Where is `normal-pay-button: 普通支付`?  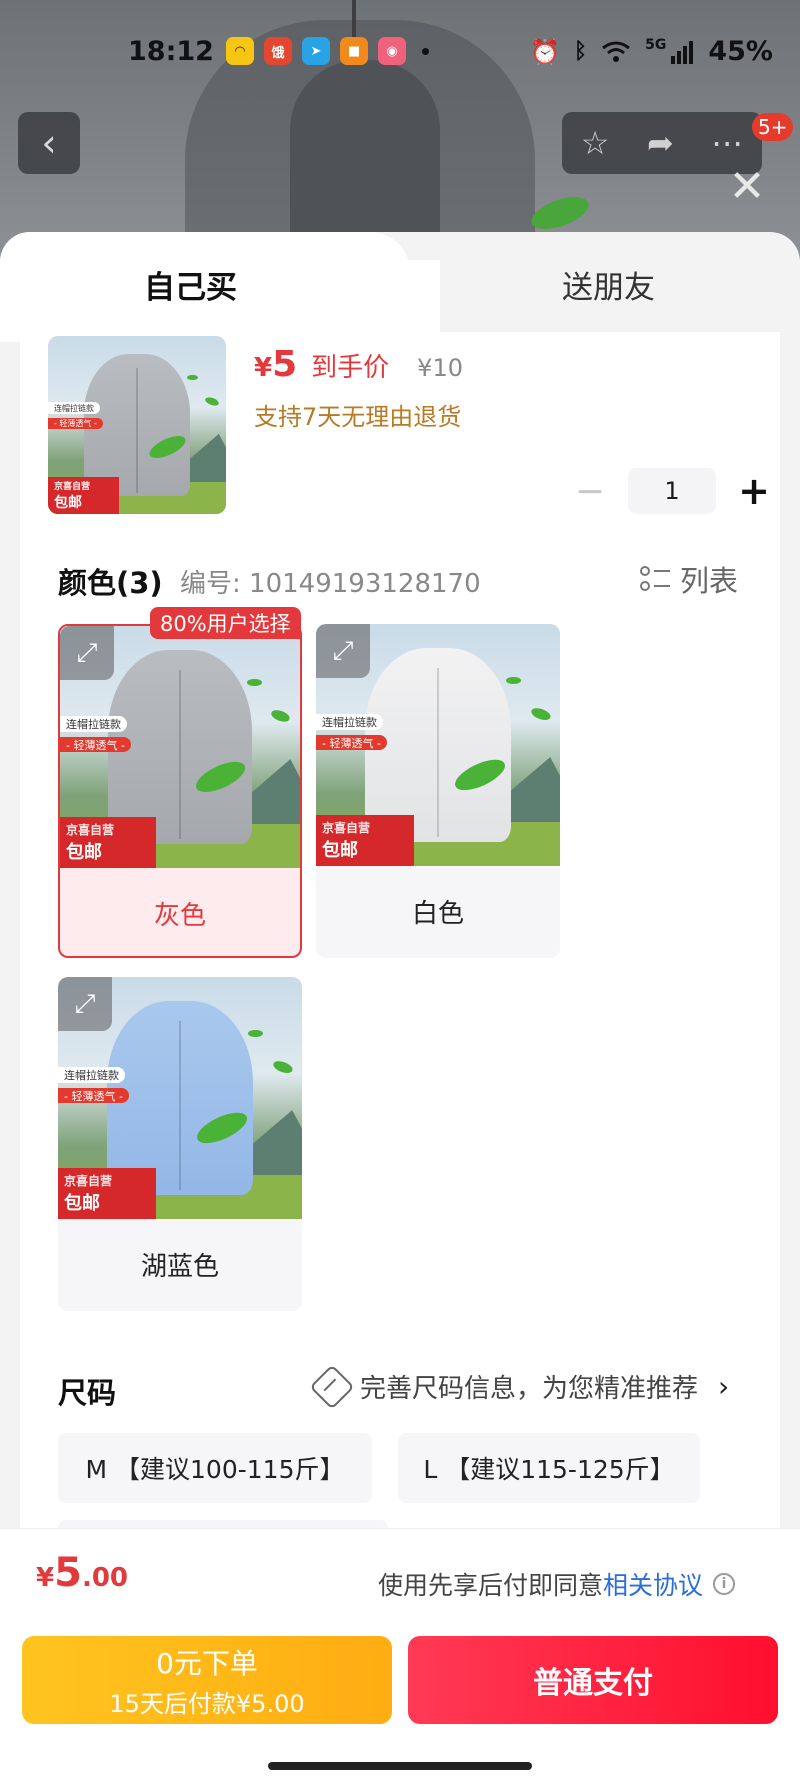
normal-pay-button: 普通支付 is located at coordinates (593, 1680).